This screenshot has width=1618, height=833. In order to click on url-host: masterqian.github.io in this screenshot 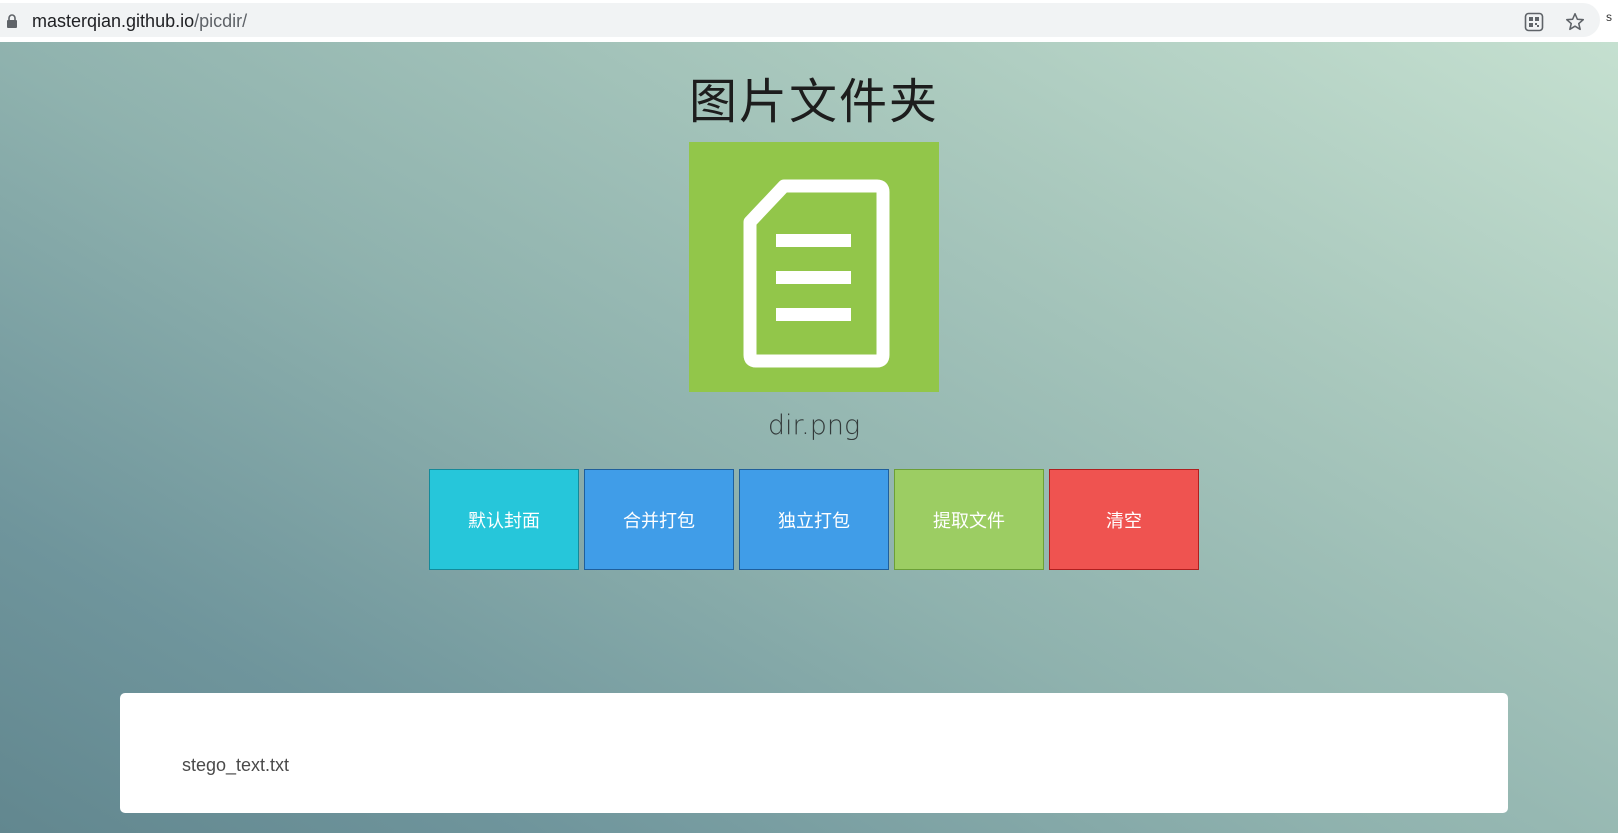, I will do `click(113, 21)`.